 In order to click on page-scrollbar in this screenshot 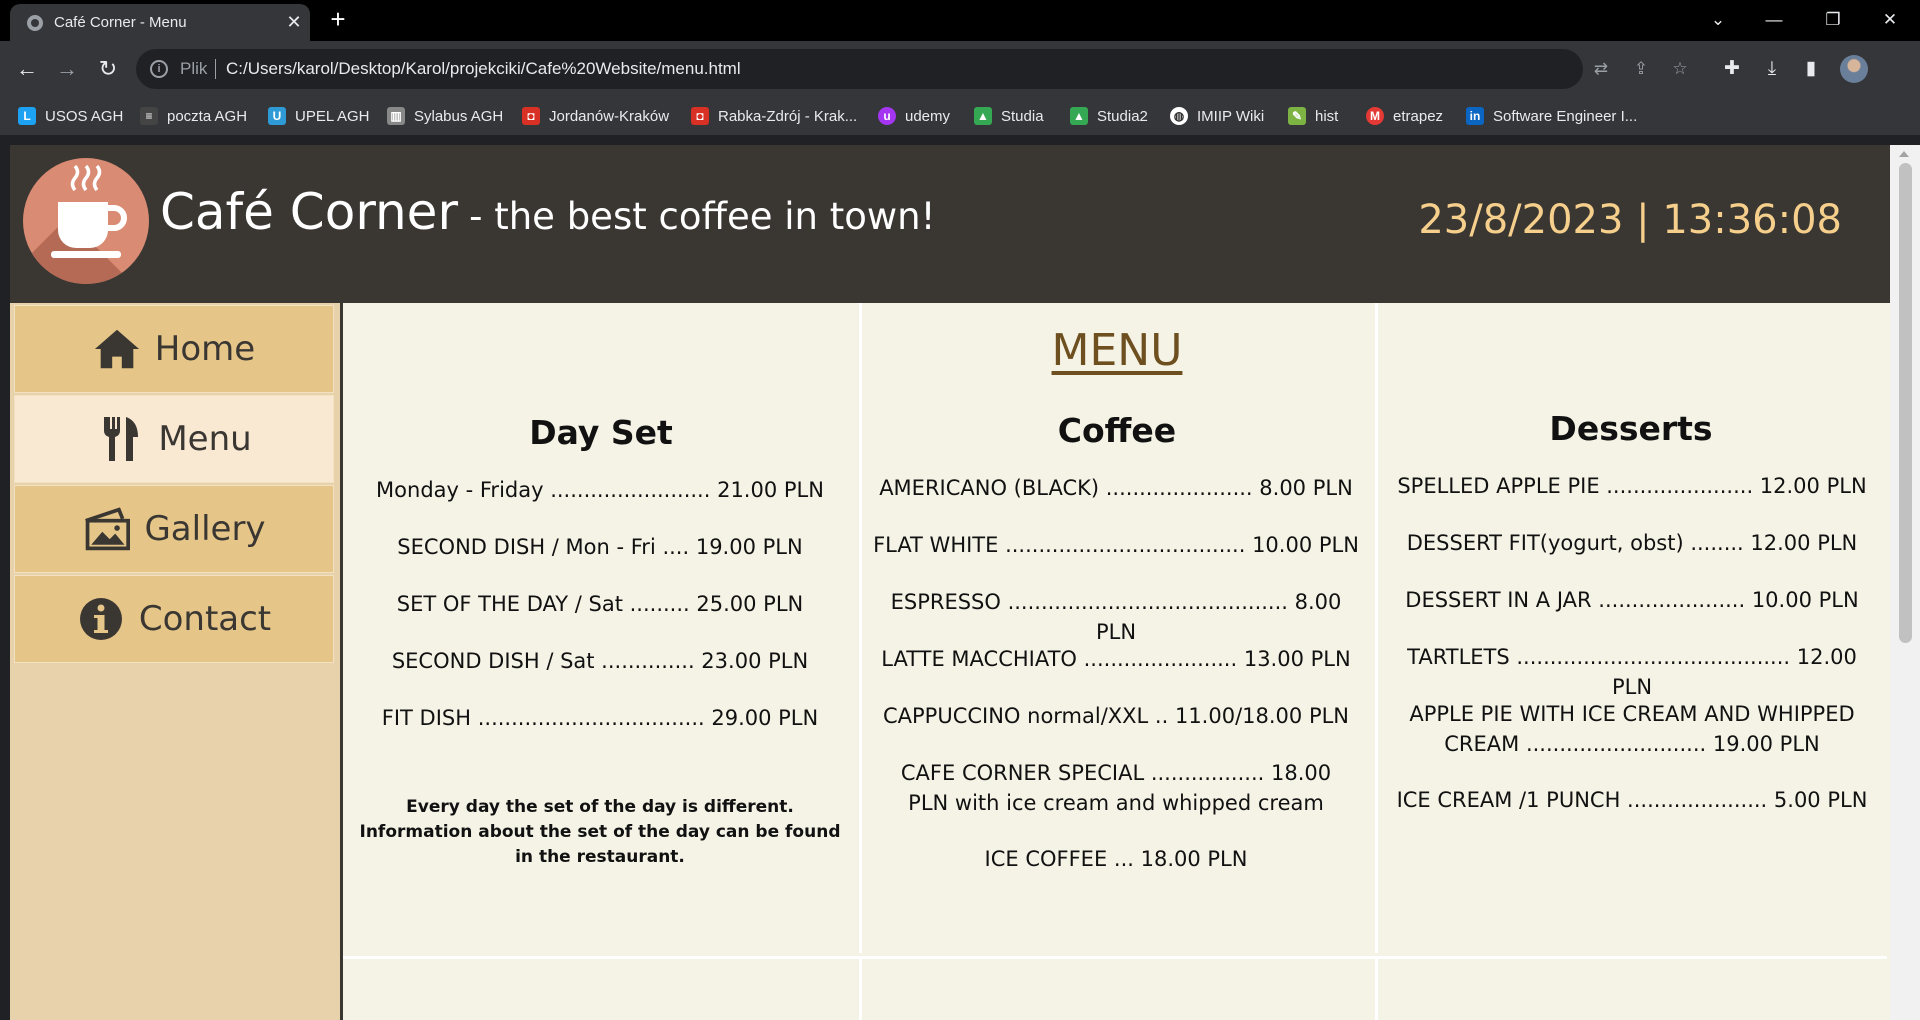, I will do `click(1905, 582)`.